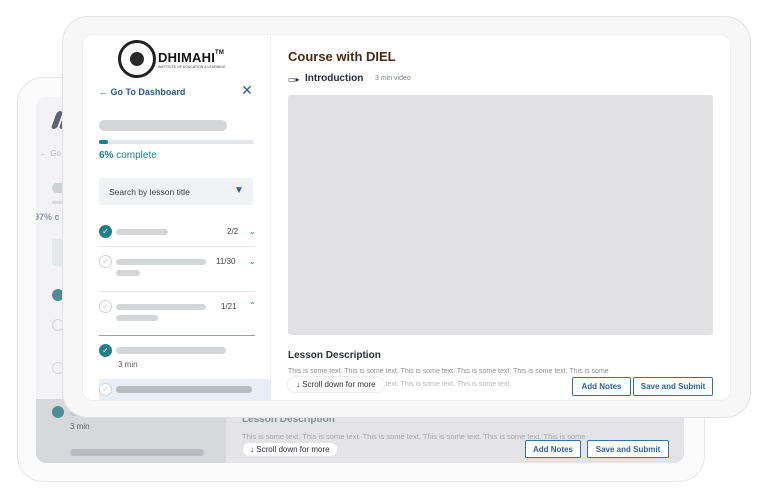 This screenshot has height=497, width=768. I want to click on lesson-duration: 3 min, so click(128, 364).